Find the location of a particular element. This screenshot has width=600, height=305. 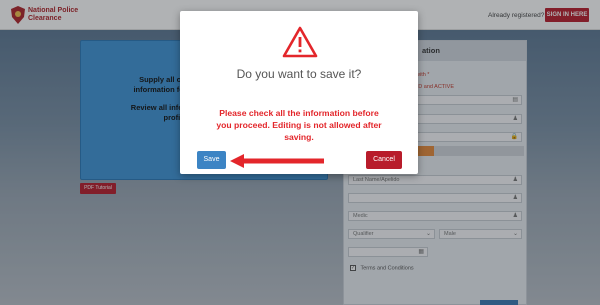

red-arrow-annotation is located at coordinates (277, 161).